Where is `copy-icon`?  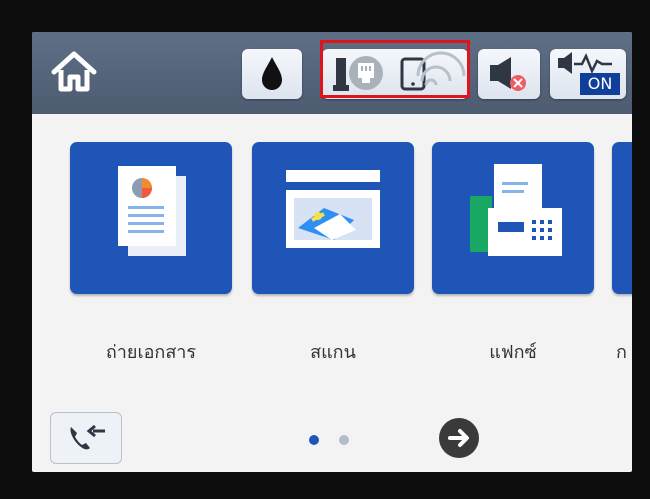
copy-icon is located at coordinates (152, 211).